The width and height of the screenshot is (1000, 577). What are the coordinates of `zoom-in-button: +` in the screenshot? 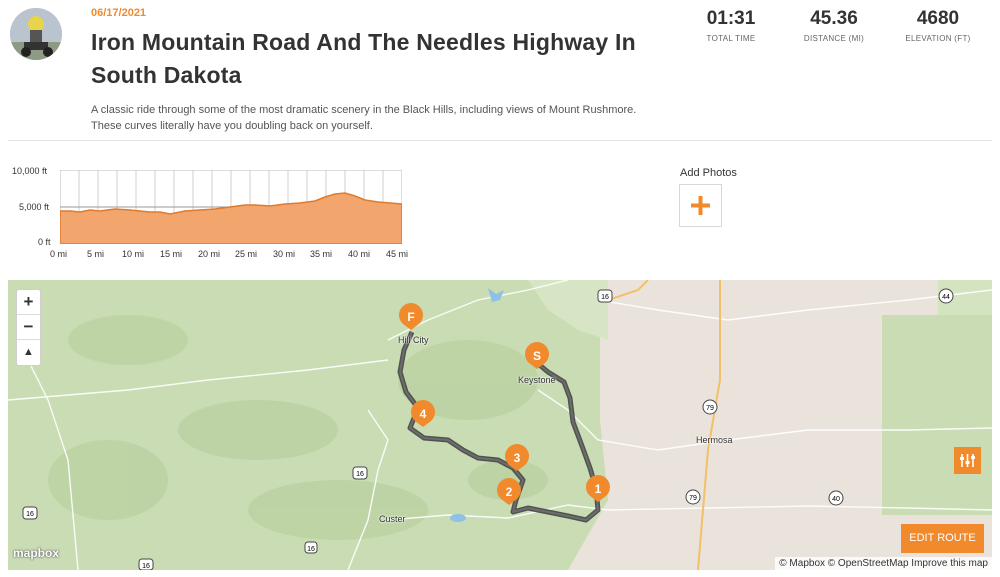 It's located at (28, 302).